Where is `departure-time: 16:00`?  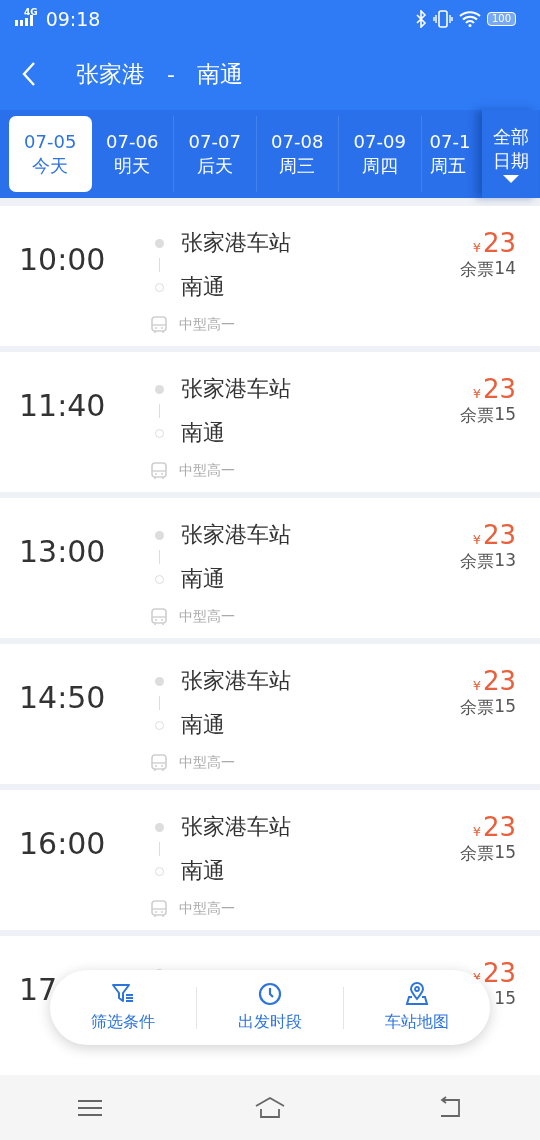
departure-time: 16:00 is located at coordinates (62, 843).